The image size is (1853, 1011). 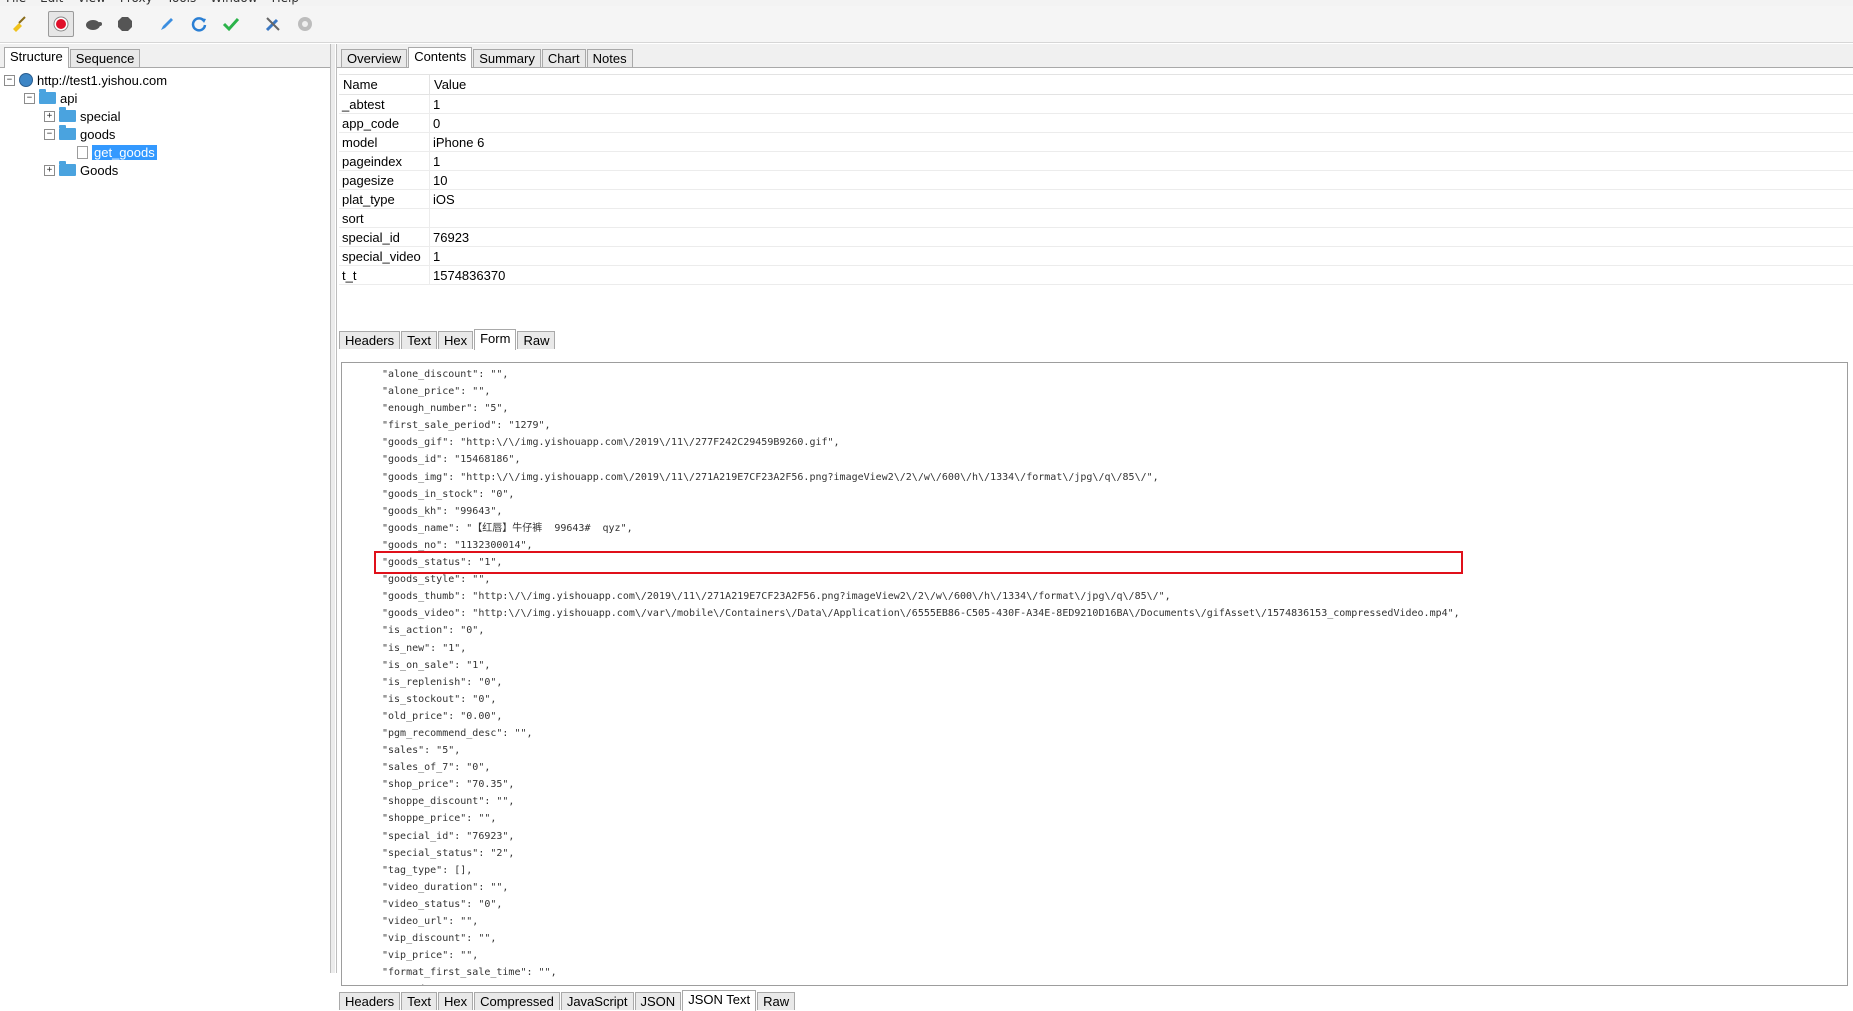 What do you see at coordinates (1094, 494) in the screenshot?
I see `json-line: "goods_in_stock": "0",` at bounding box center [1094, 494].